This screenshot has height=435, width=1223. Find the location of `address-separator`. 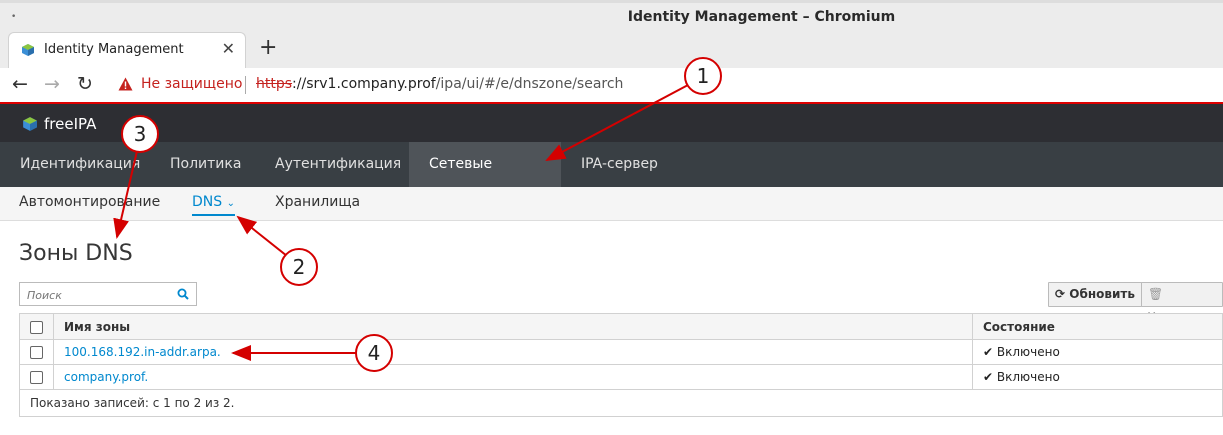

address-separator is located at coordinates (245, 85).